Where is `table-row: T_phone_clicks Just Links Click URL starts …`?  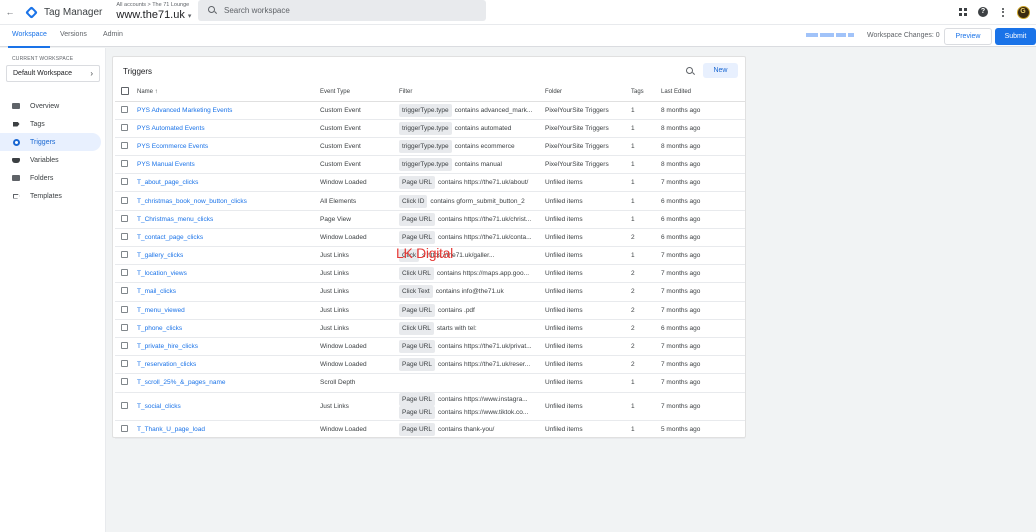 table-row: T_phone_clicks Just Links Click URL starts … is located at coordinates (430, 328).